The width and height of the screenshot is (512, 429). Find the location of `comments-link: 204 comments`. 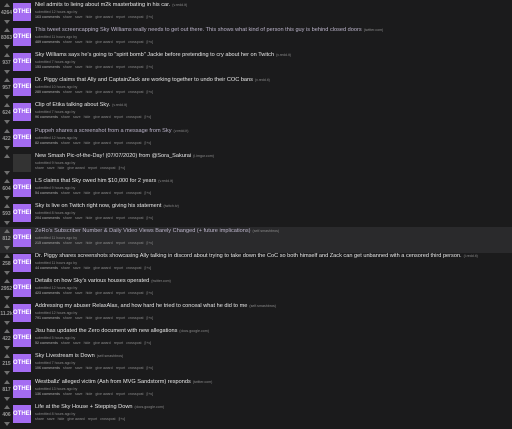

comments-link: 204 comments is located at coordinates (47, 218).